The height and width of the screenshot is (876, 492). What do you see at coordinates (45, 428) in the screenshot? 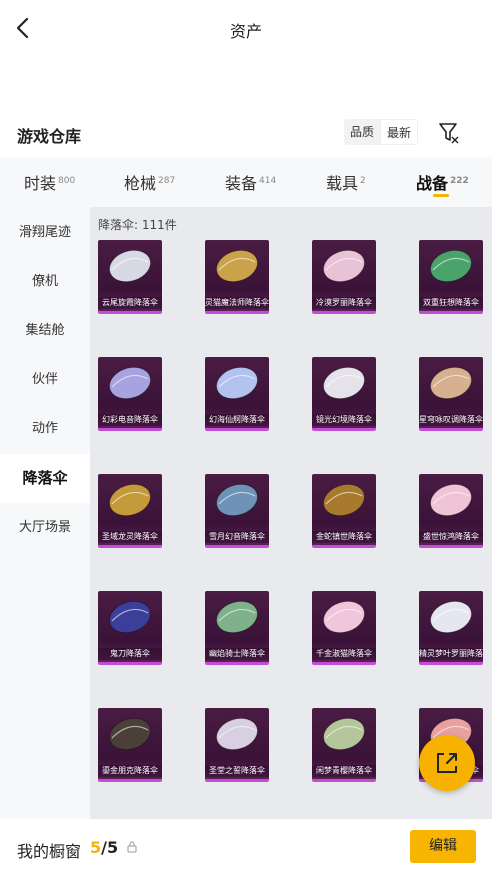
I see `sidebar-item-emote: 动作` at bounding box center [45, 428].